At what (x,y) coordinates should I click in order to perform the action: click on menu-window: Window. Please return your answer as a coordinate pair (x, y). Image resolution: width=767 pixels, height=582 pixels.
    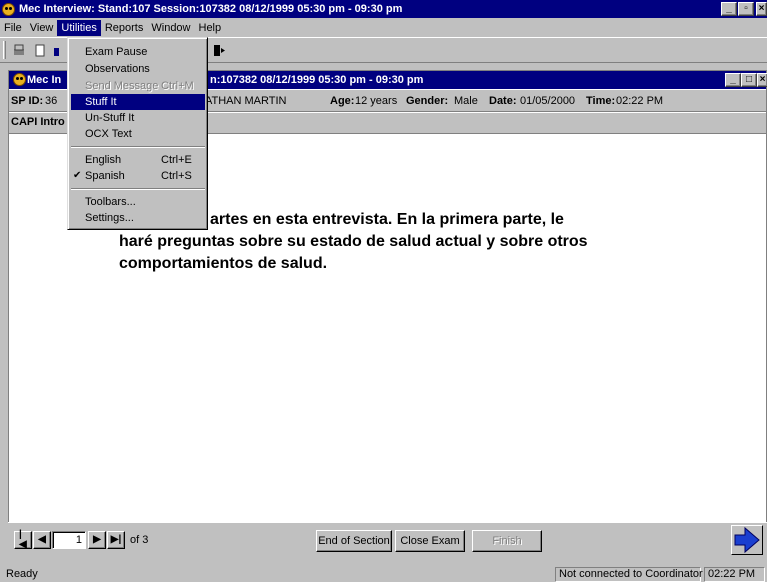
    Looking at the image, I should click on (170, 28).